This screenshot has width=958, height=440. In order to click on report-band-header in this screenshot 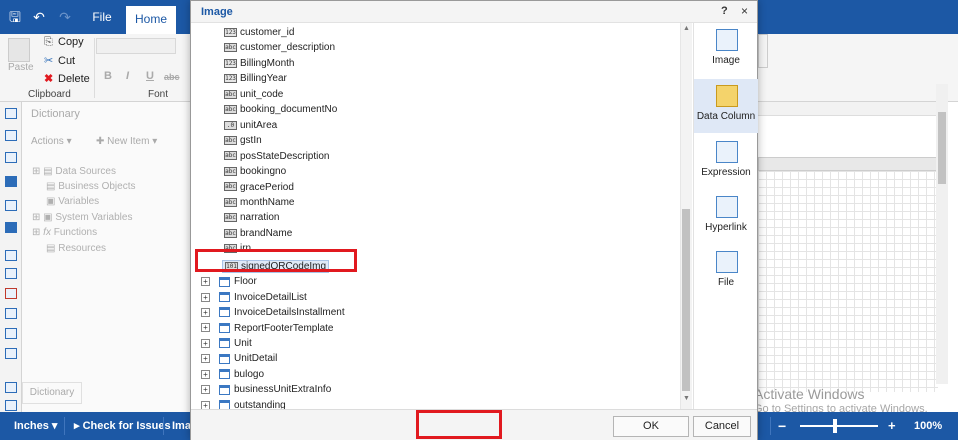, I will do `click(848, 164)`.